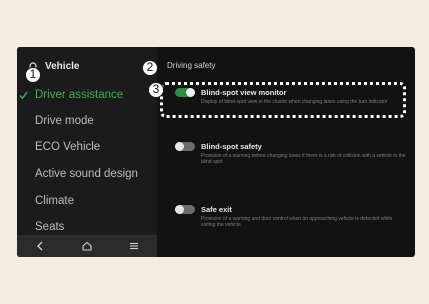 This screenshot has width=429, height=304. What do you see at coordinates (67, 147) in the screenshot?
I see `sidebar-item-eco-vehicle: ECO Vehicle` at bounding box center [67, 147].